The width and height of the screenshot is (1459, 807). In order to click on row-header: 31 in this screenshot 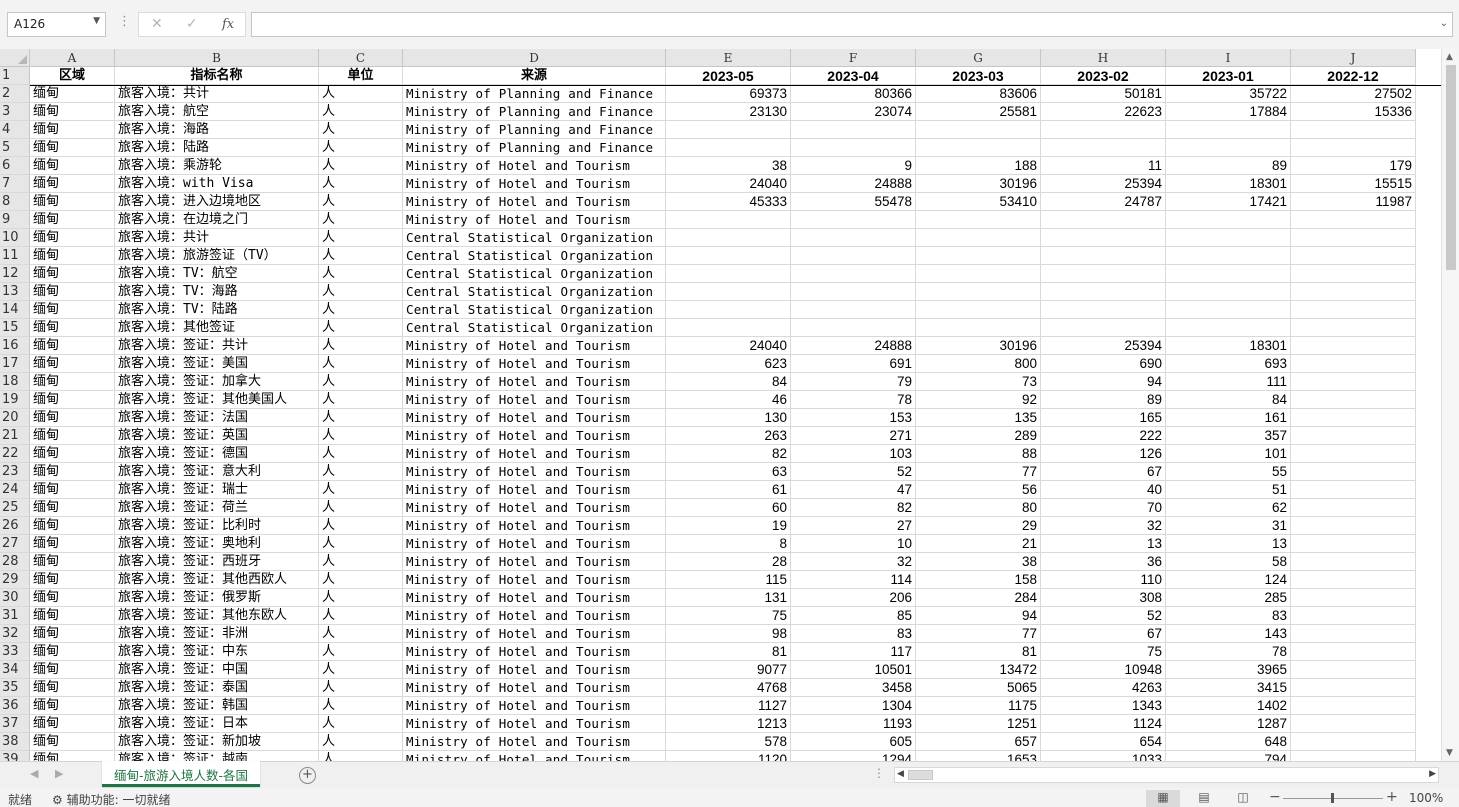, I will do `click(15, 616)`.